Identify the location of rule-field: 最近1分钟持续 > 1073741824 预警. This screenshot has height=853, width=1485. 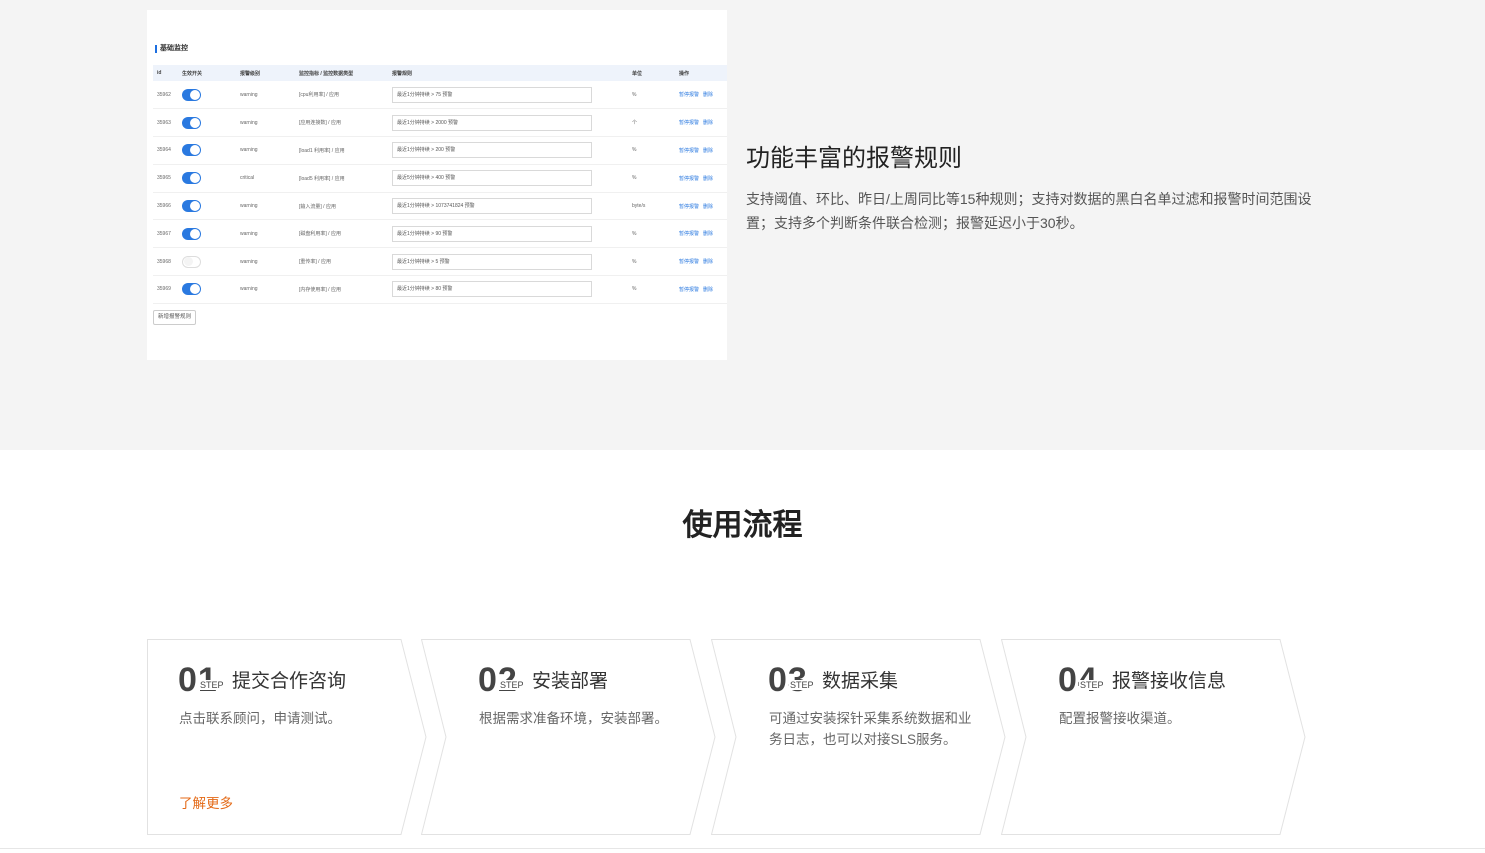
(492, 206).